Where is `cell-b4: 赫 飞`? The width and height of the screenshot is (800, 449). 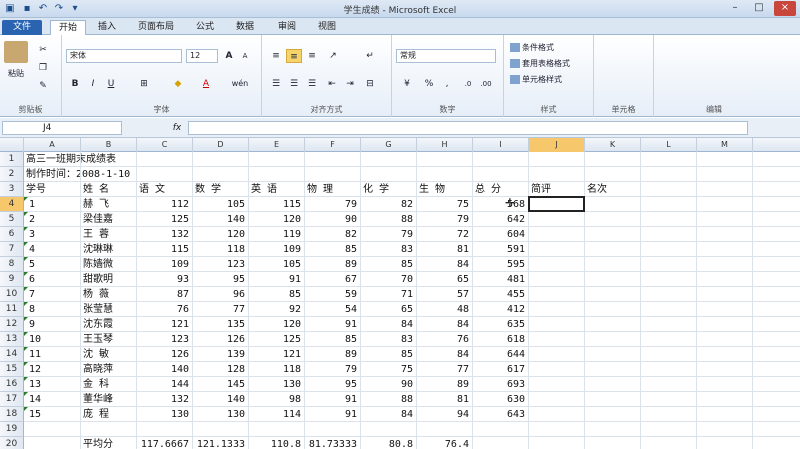
cell-b4: 赫 飞 is located at coordinates (109, 204).